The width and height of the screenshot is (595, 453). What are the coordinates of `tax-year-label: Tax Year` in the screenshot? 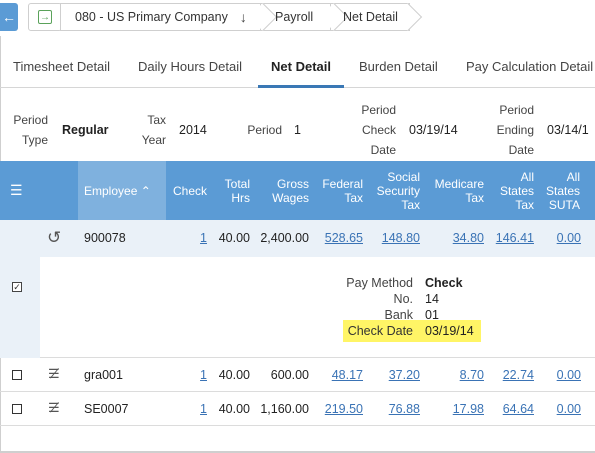 It's located at (153, 130).